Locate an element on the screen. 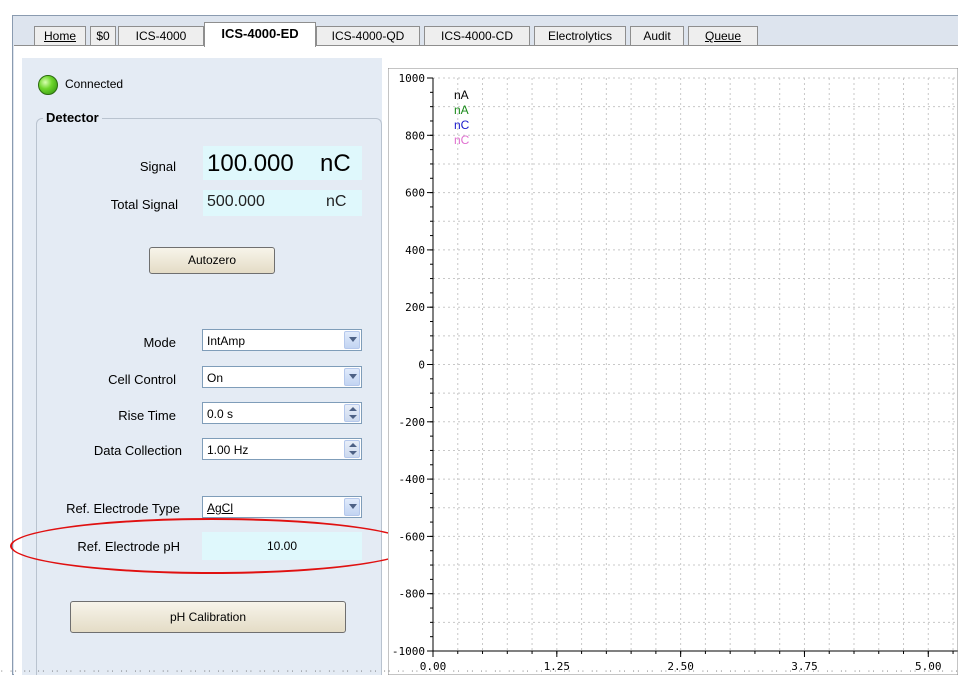 The width and height of the screenshot is (958, 675). ph-calibration-button: pH Calibration is located at coordinates (208, 617).